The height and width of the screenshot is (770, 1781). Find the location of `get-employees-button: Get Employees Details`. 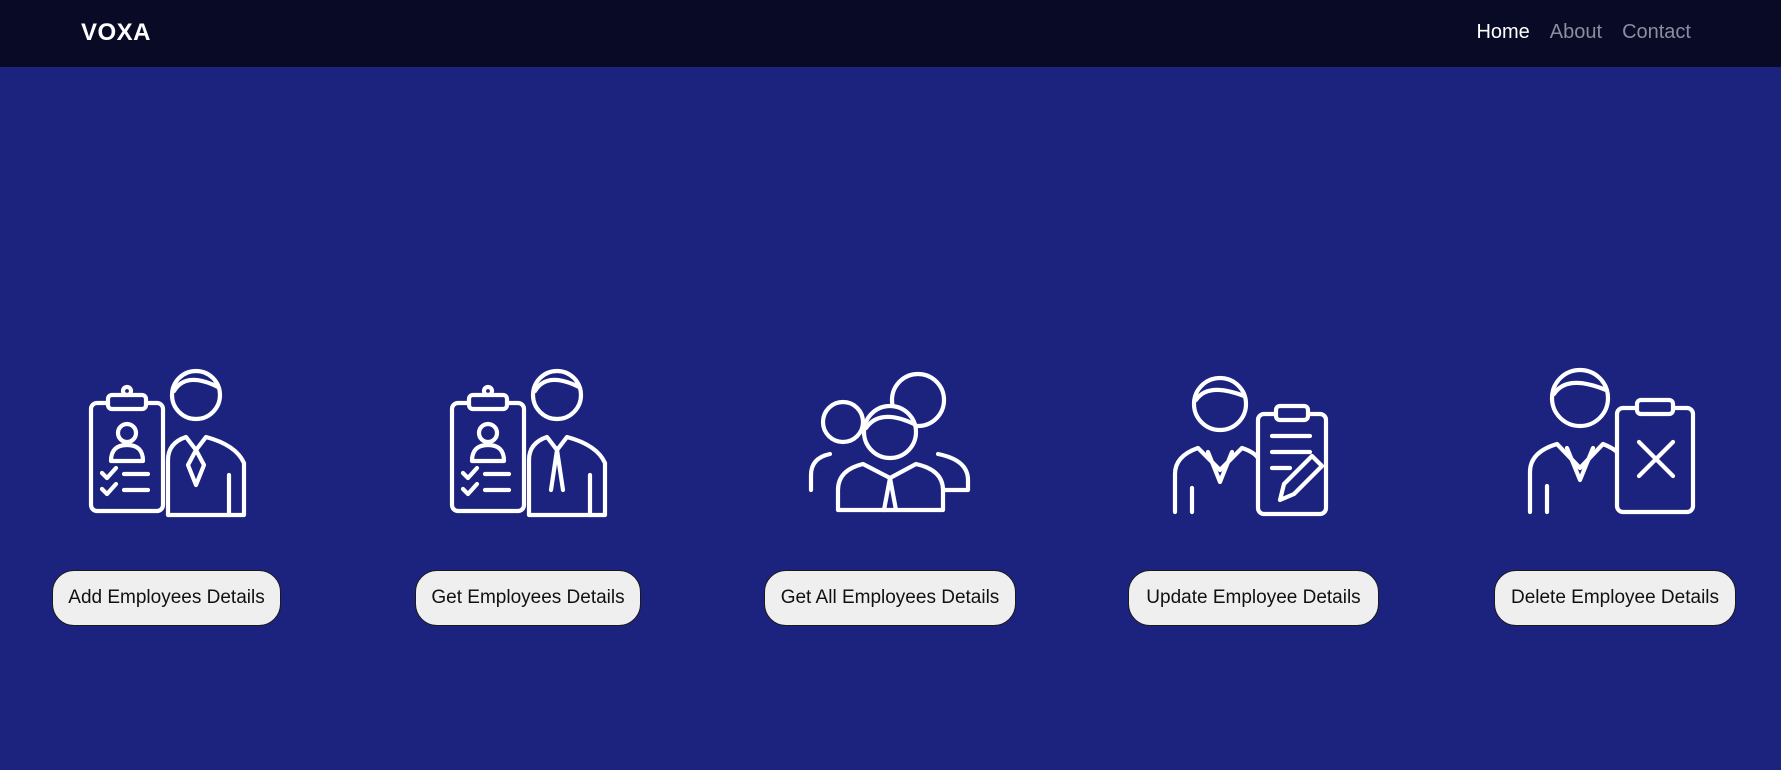

get-employees-button: Get Employees Details is located at coordinates (528, 598).